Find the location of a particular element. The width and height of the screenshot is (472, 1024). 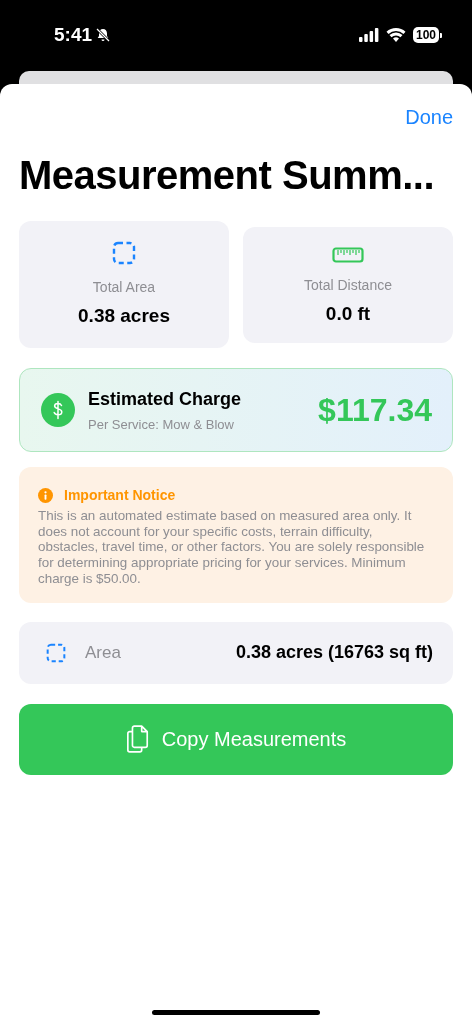

notice-title: Important Notice is located at coordinates (120, 495).